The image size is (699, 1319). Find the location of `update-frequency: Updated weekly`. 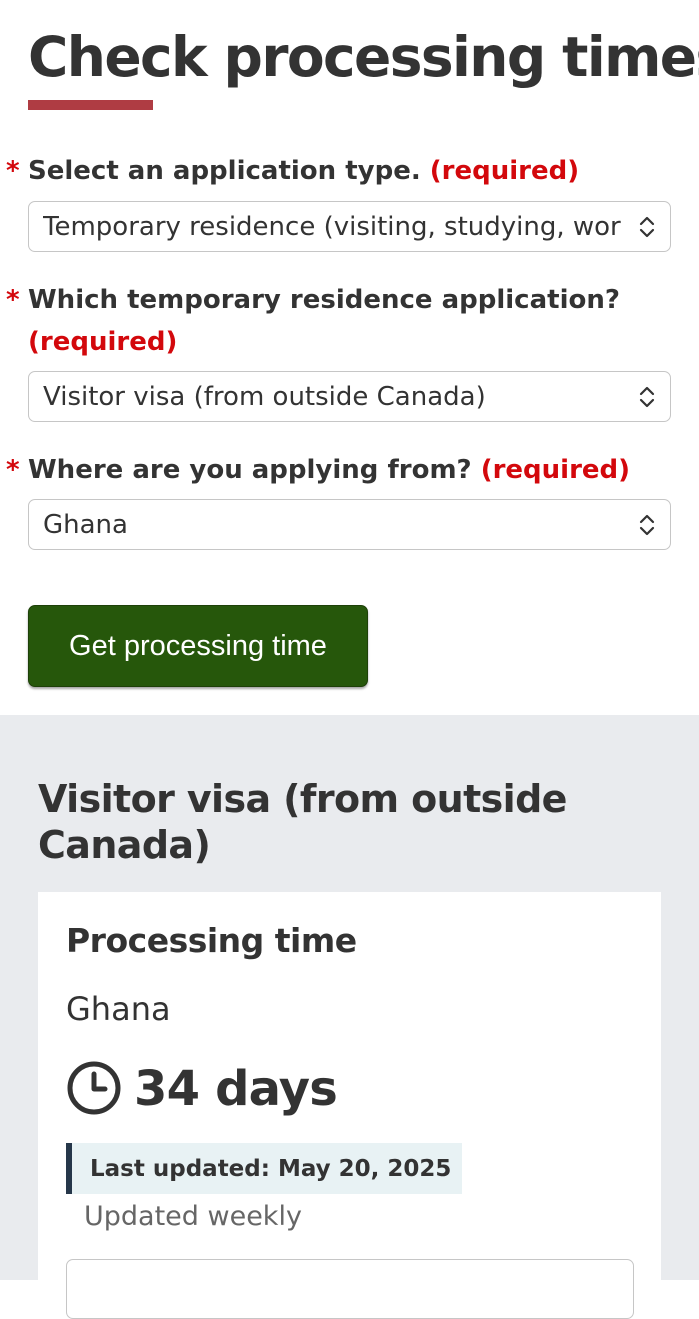

update-frequency: Updated weekly is located at coordinates (193, 1216).